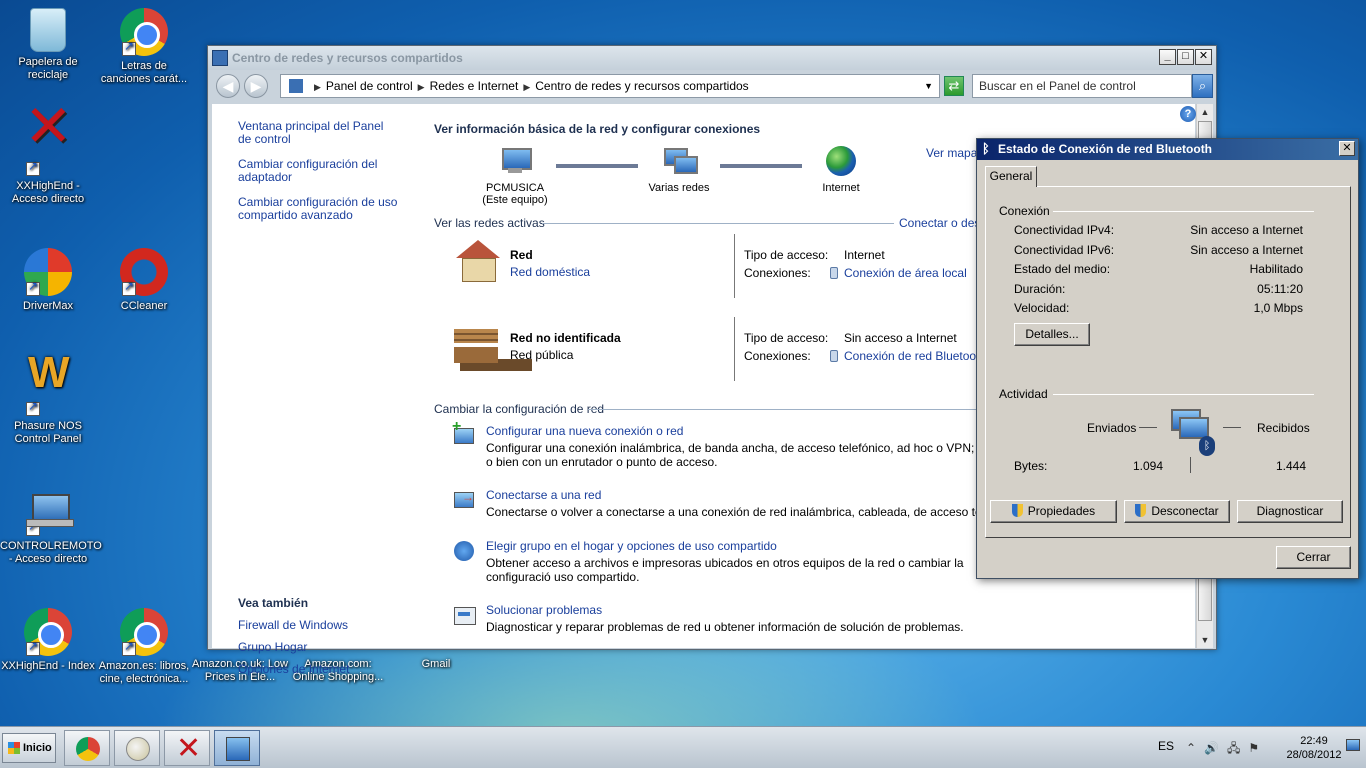 This screenshot has width=1366, height=768. Describe the element at coordinates (550, 272) in the screenshot. I see `network-type-link: Red doméstica` at that location.